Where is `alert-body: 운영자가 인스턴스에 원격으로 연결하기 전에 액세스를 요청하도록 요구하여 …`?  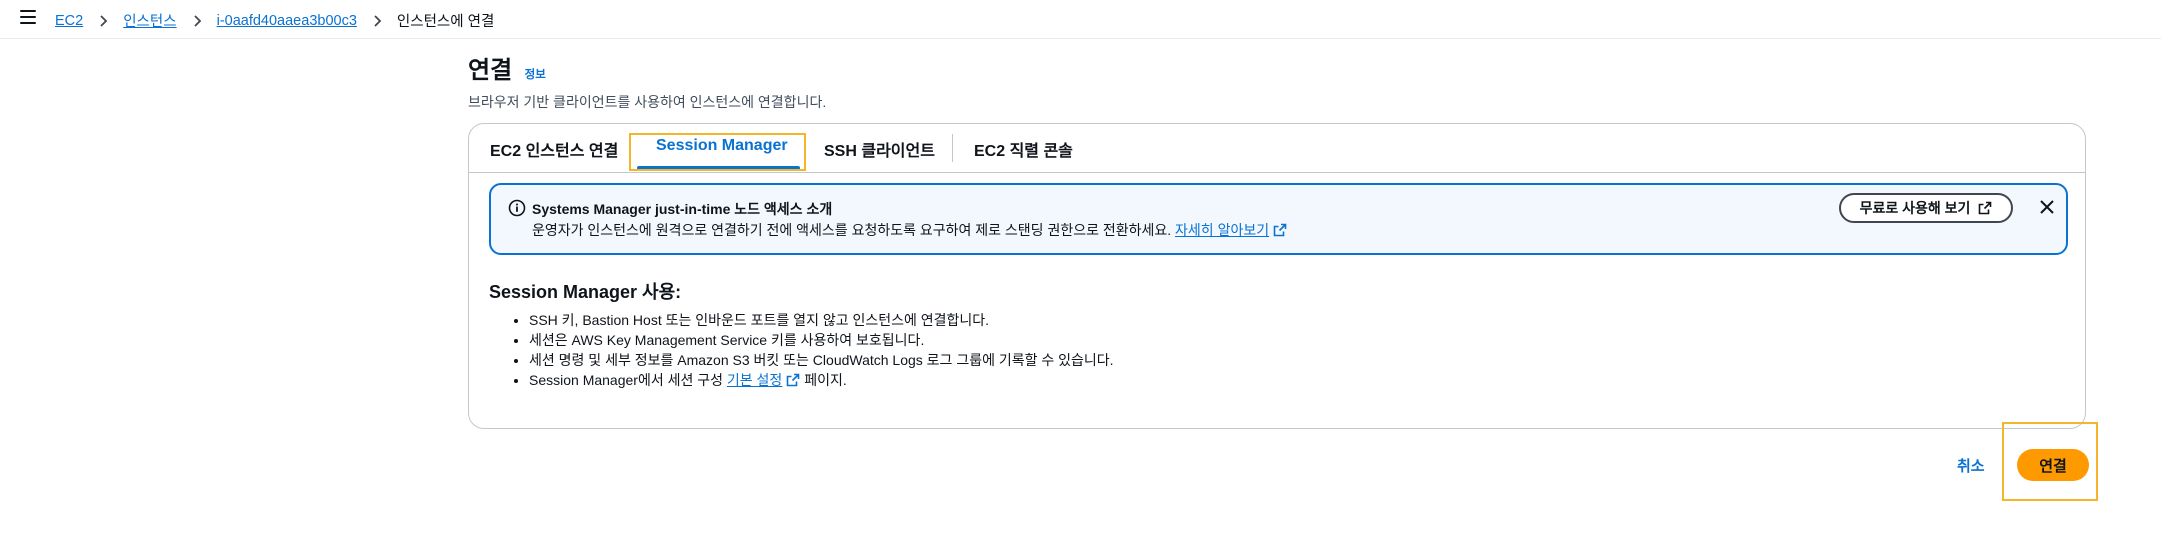
alert-body: 운영자가 인스턴스에 원격으로 연결하기 전에 액세스를 요청하도록 요구하여 … is located at coordinates (909, 230).